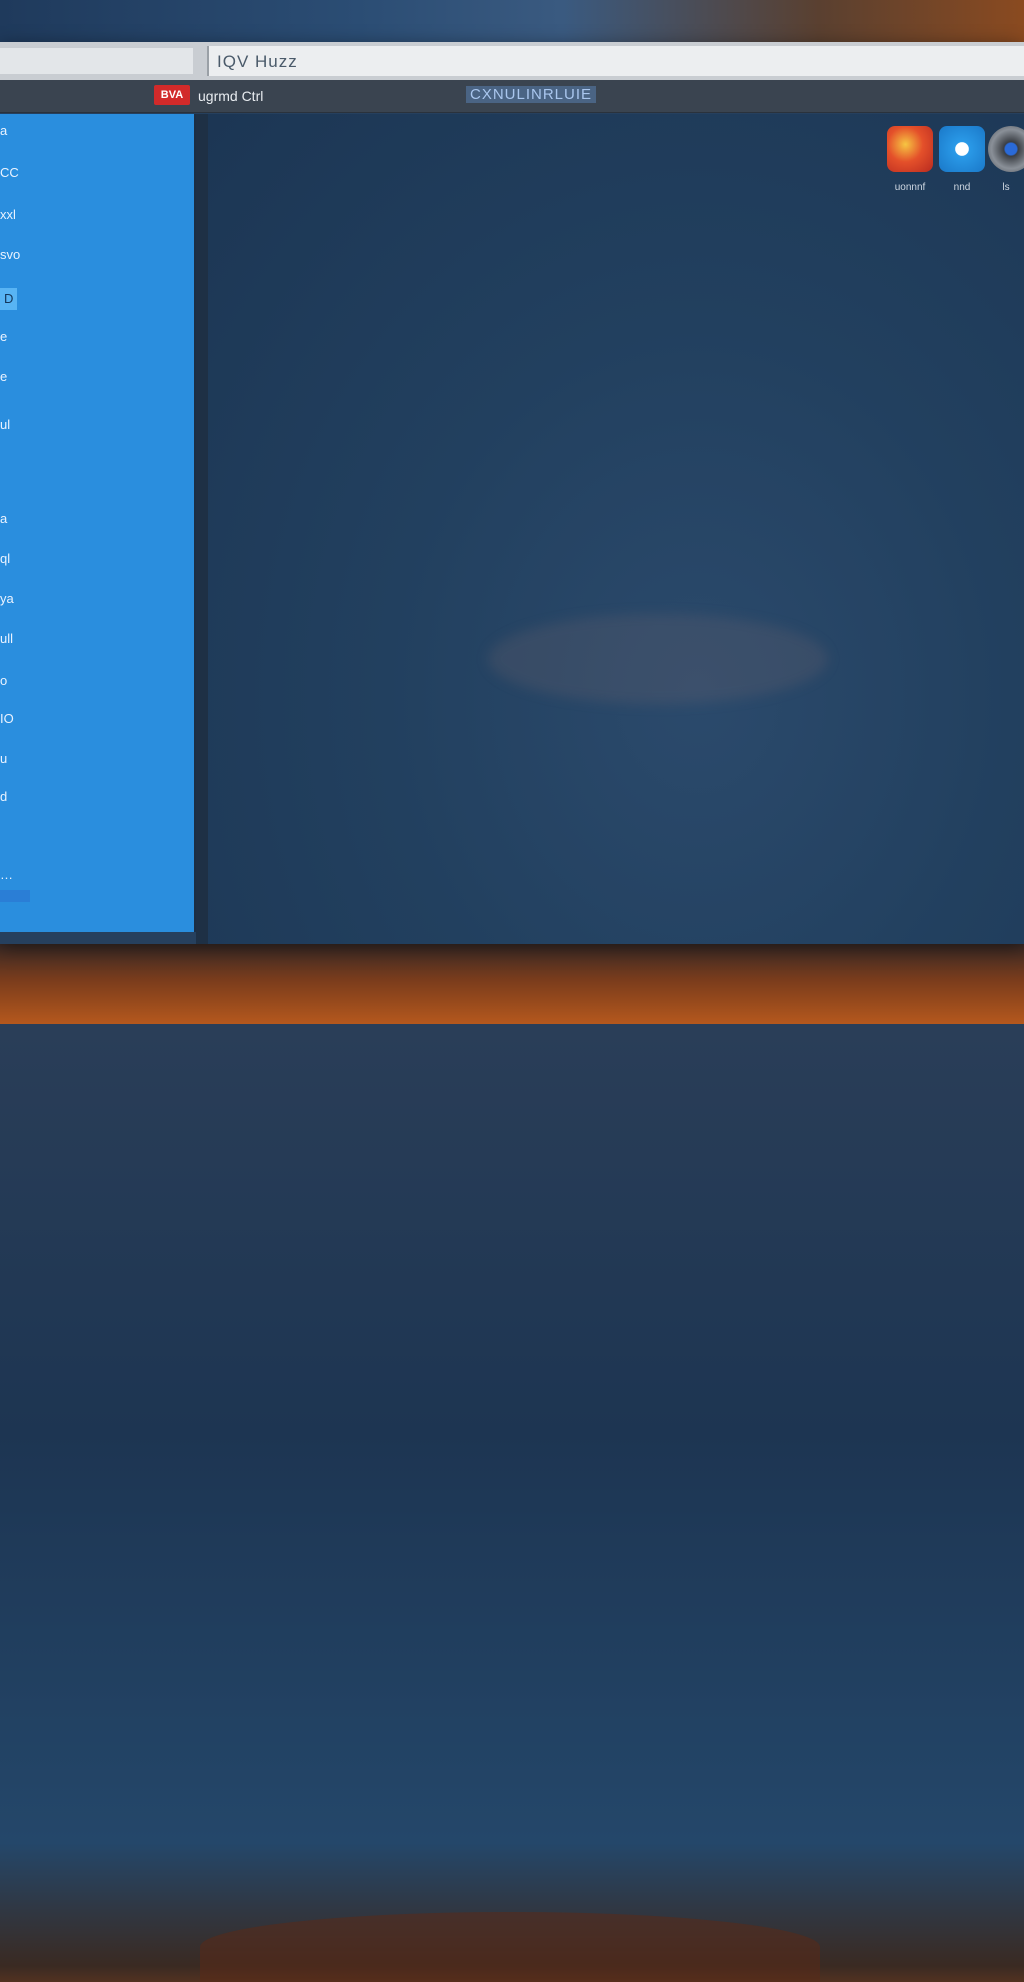 The height and width of the screenshot is (1982, 1024). Describe the element at coordinates (230, 96) in the screenshot. I see `toolbar-label: ugrmd Ctrl` at that location.